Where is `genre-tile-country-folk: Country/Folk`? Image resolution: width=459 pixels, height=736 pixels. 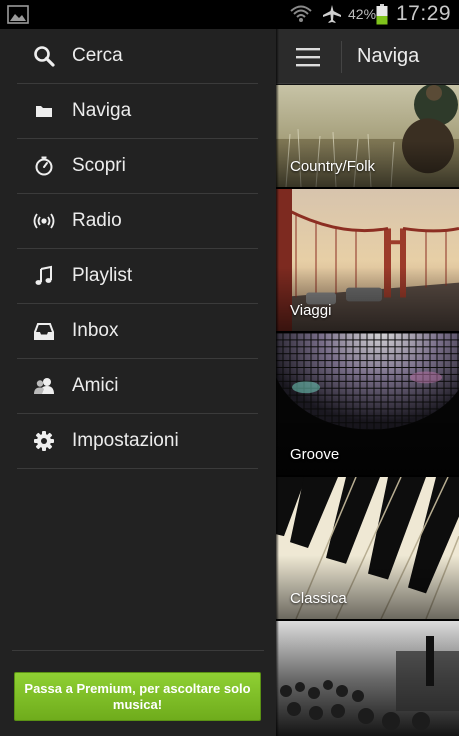
genre-tile-country-folk: Country/Folk is located at coordinates (367, 137).